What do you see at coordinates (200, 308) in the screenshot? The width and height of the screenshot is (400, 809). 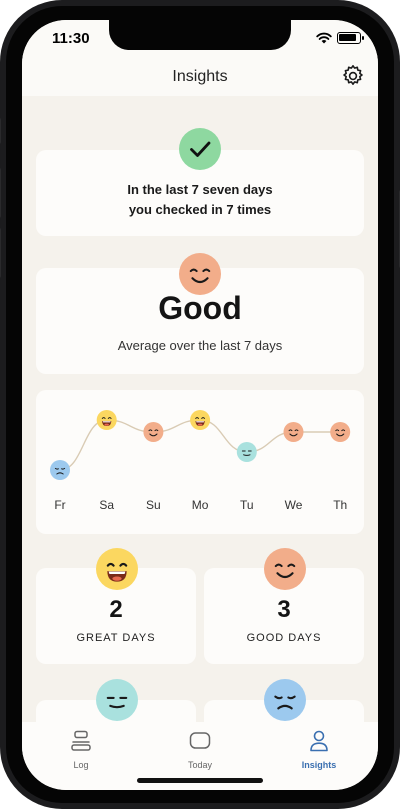 I see `average-mood-value: Good` at bounding box center [200, 308].